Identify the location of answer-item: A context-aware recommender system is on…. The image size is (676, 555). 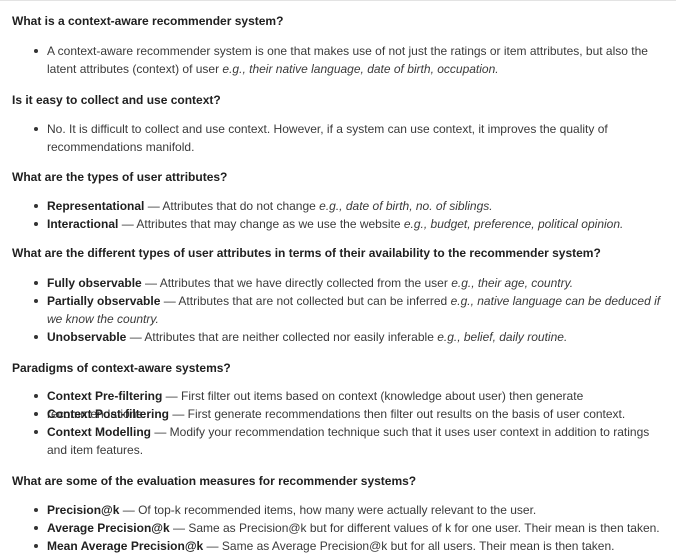
(352, 60).